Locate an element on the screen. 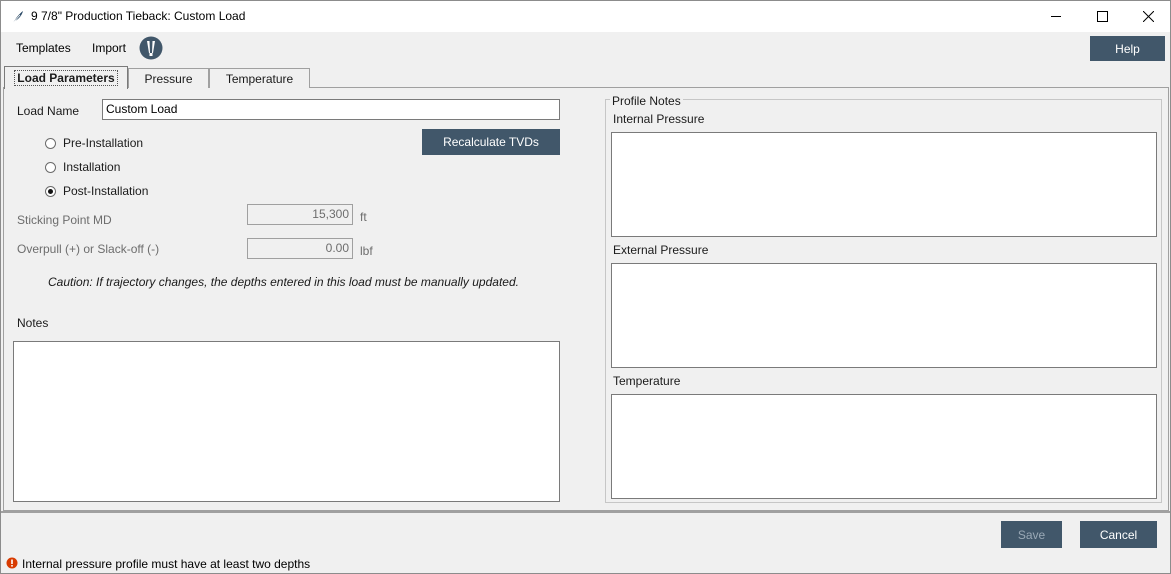  radio-post-installation: Post-Installation is located at coordinates (96, 191).